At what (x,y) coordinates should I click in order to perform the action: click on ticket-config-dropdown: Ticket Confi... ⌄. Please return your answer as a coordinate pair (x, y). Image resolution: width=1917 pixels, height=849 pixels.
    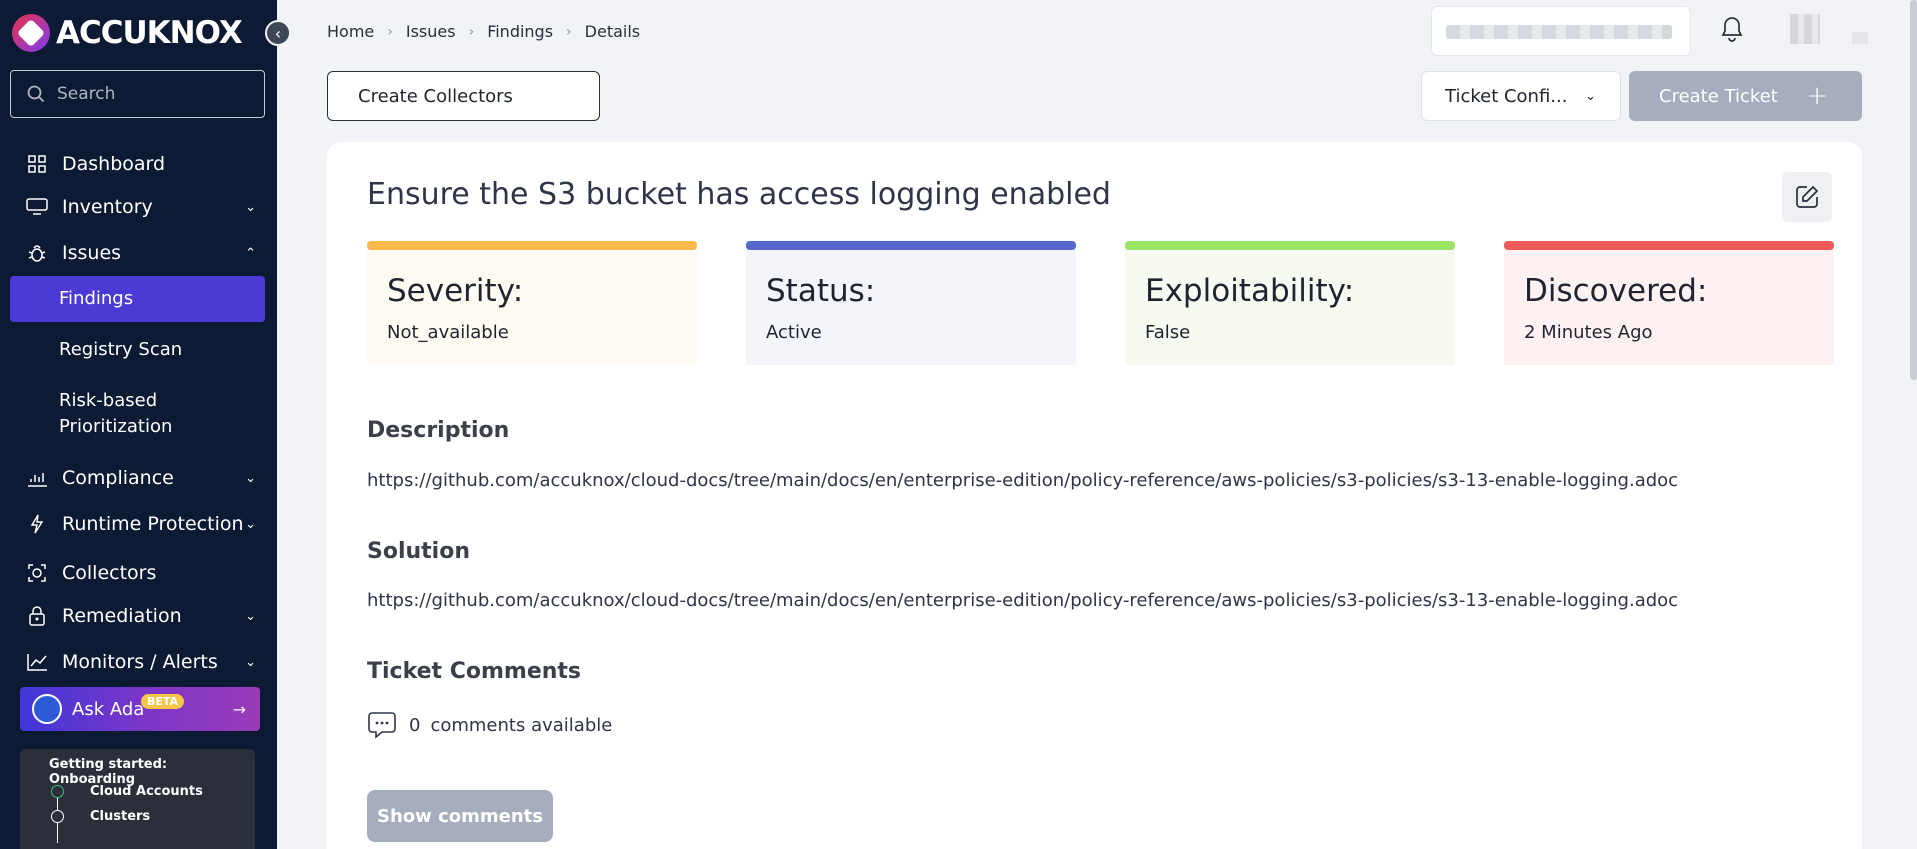
    Looking at the image, I should click on (1521, 96).